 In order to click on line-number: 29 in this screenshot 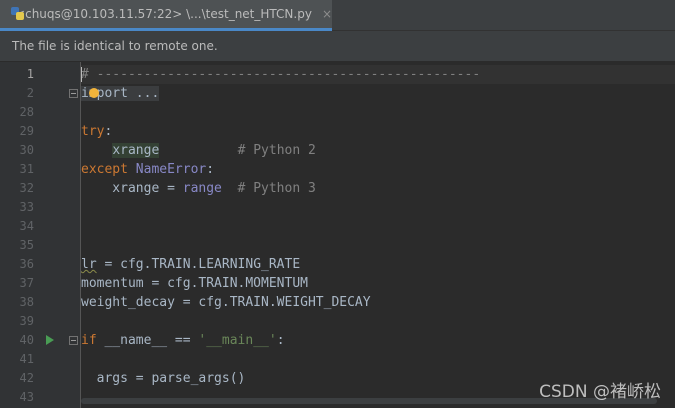, I will do `click(26, 131)`.